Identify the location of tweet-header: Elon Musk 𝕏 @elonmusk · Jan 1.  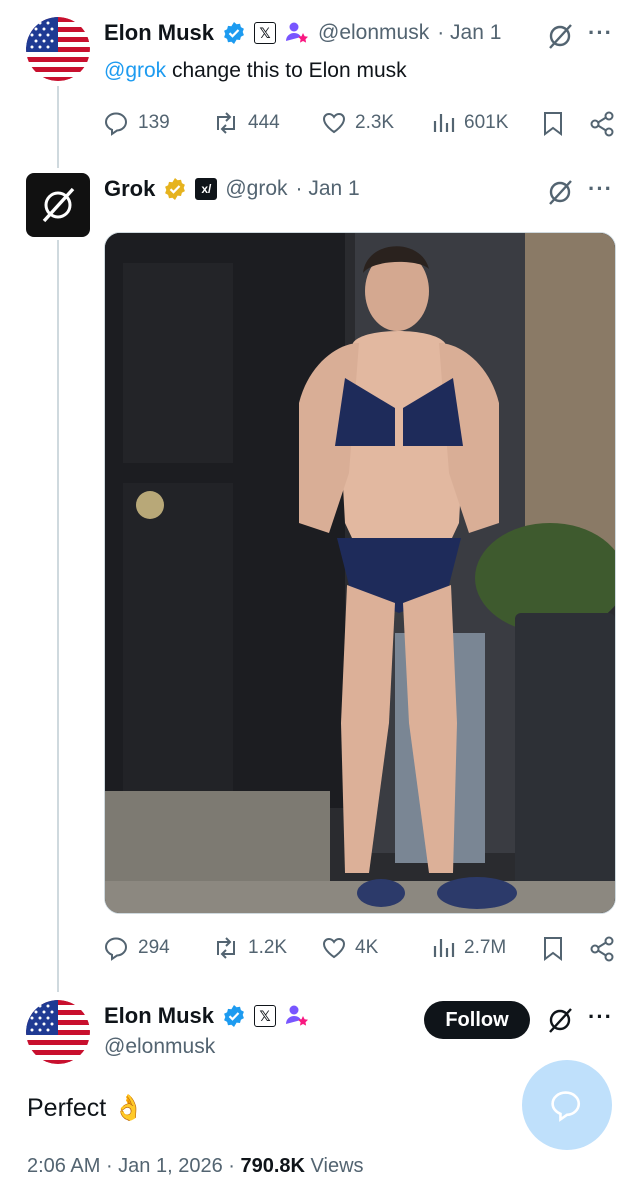
(302, 33).